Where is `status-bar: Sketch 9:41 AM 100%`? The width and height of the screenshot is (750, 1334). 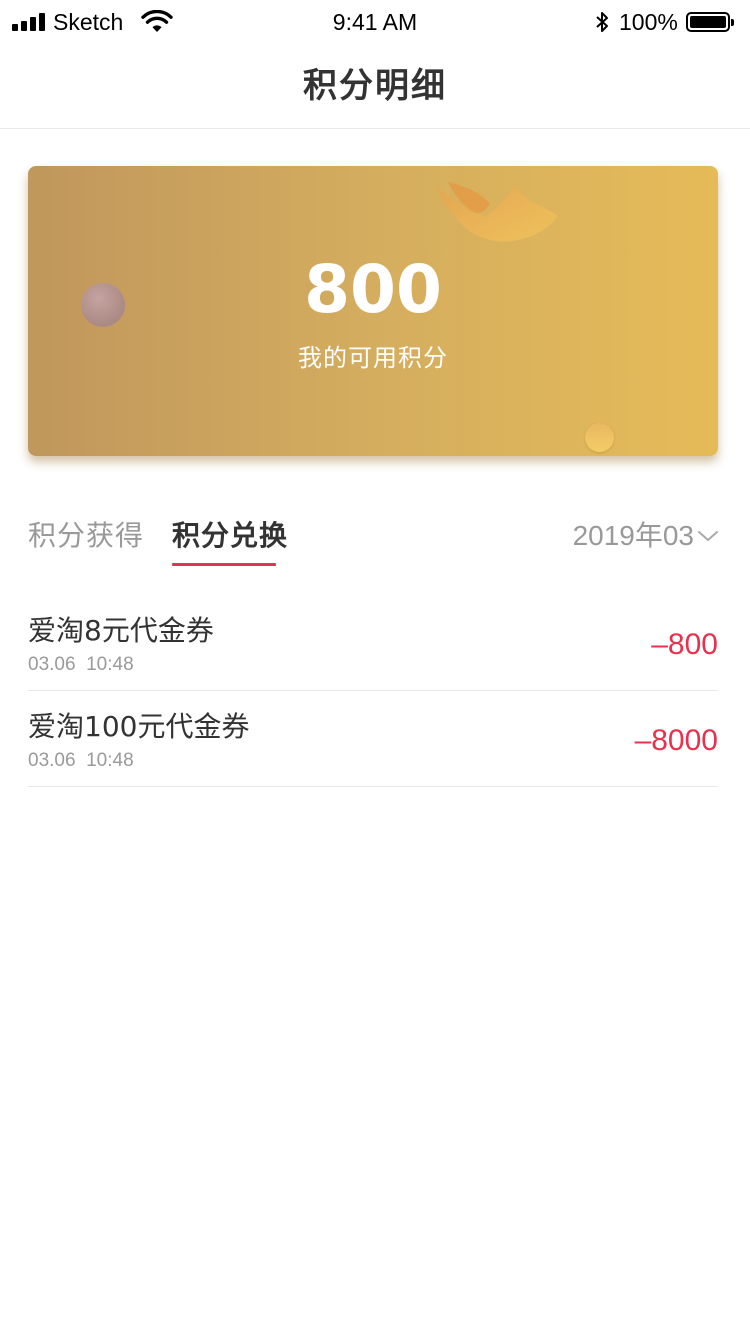 status-bar: Sketch 9:41 AM 100% is located at coordinates (375, 22).